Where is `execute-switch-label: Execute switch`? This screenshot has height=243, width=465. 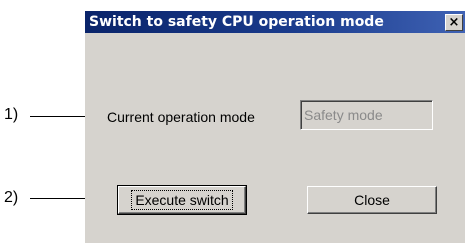 execute-switch-label: Execute switch is located at coordinates (182, 200).